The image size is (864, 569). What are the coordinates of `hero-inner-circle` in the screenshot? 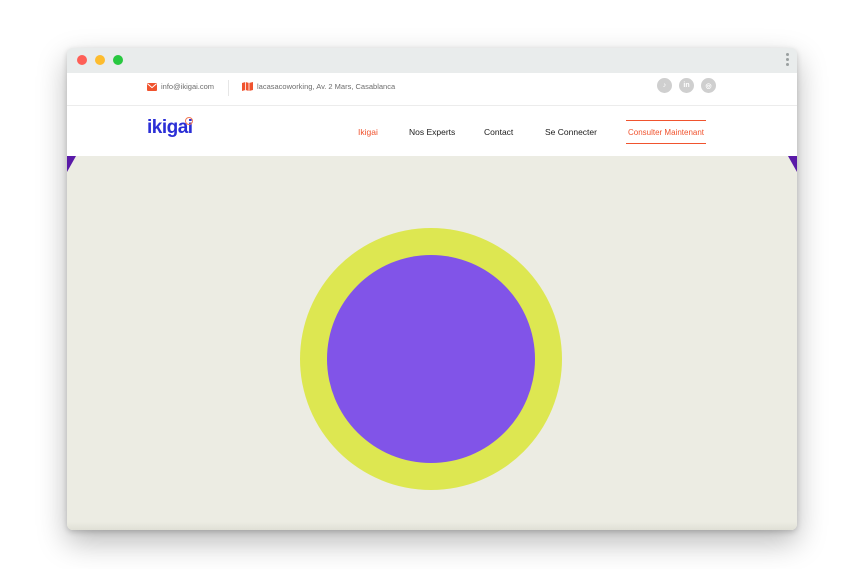 It's located at (431, 359).